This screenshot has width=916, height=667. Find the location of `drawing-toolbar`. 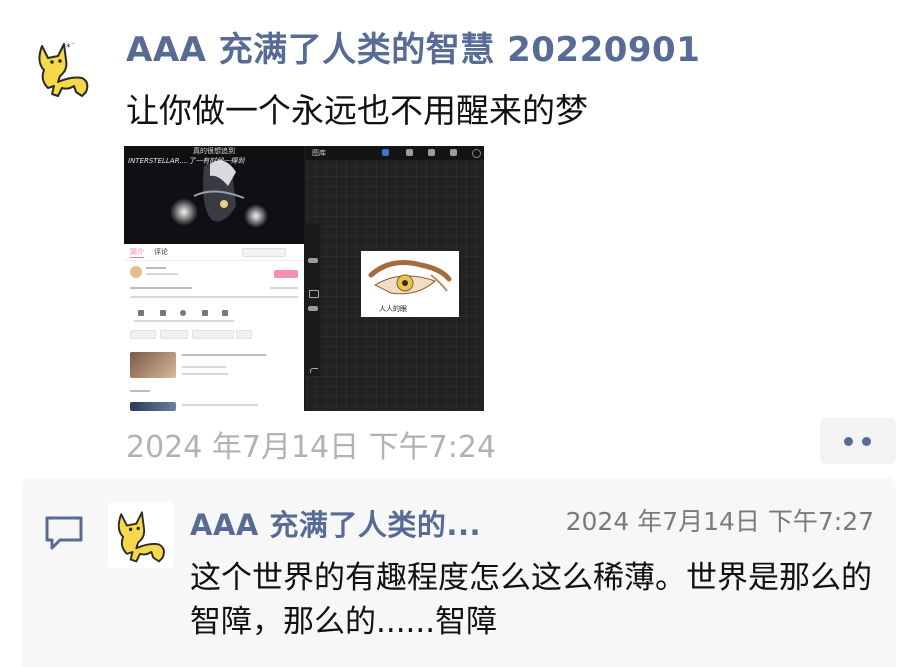

drawing-toolbar is located at coordinates (395, 153).